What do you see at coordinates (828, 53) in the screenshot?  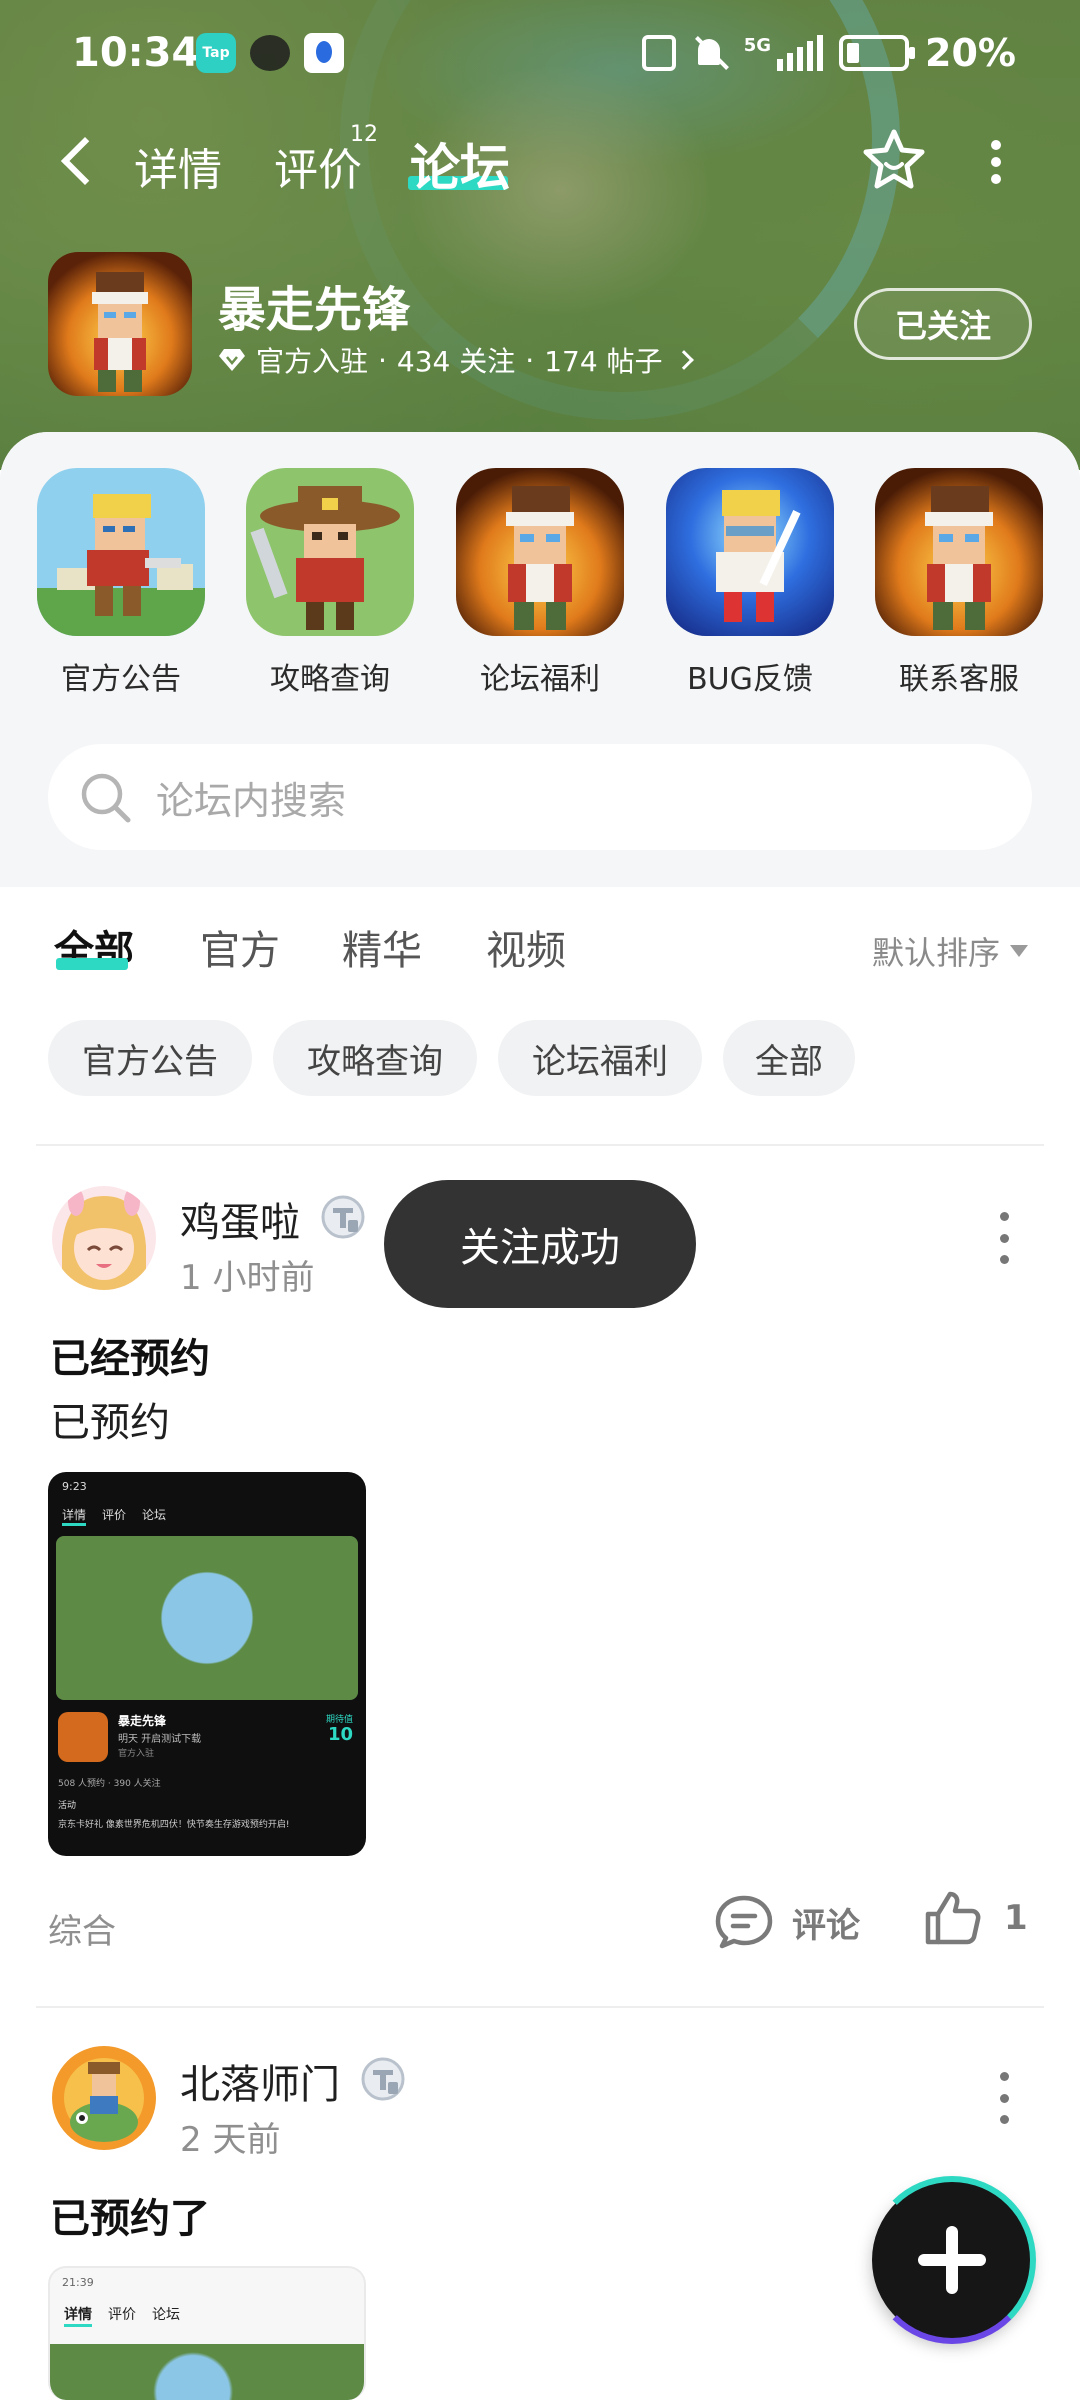 I see `status-right-icons: 5G 20%` at bounding box center [828, 53].